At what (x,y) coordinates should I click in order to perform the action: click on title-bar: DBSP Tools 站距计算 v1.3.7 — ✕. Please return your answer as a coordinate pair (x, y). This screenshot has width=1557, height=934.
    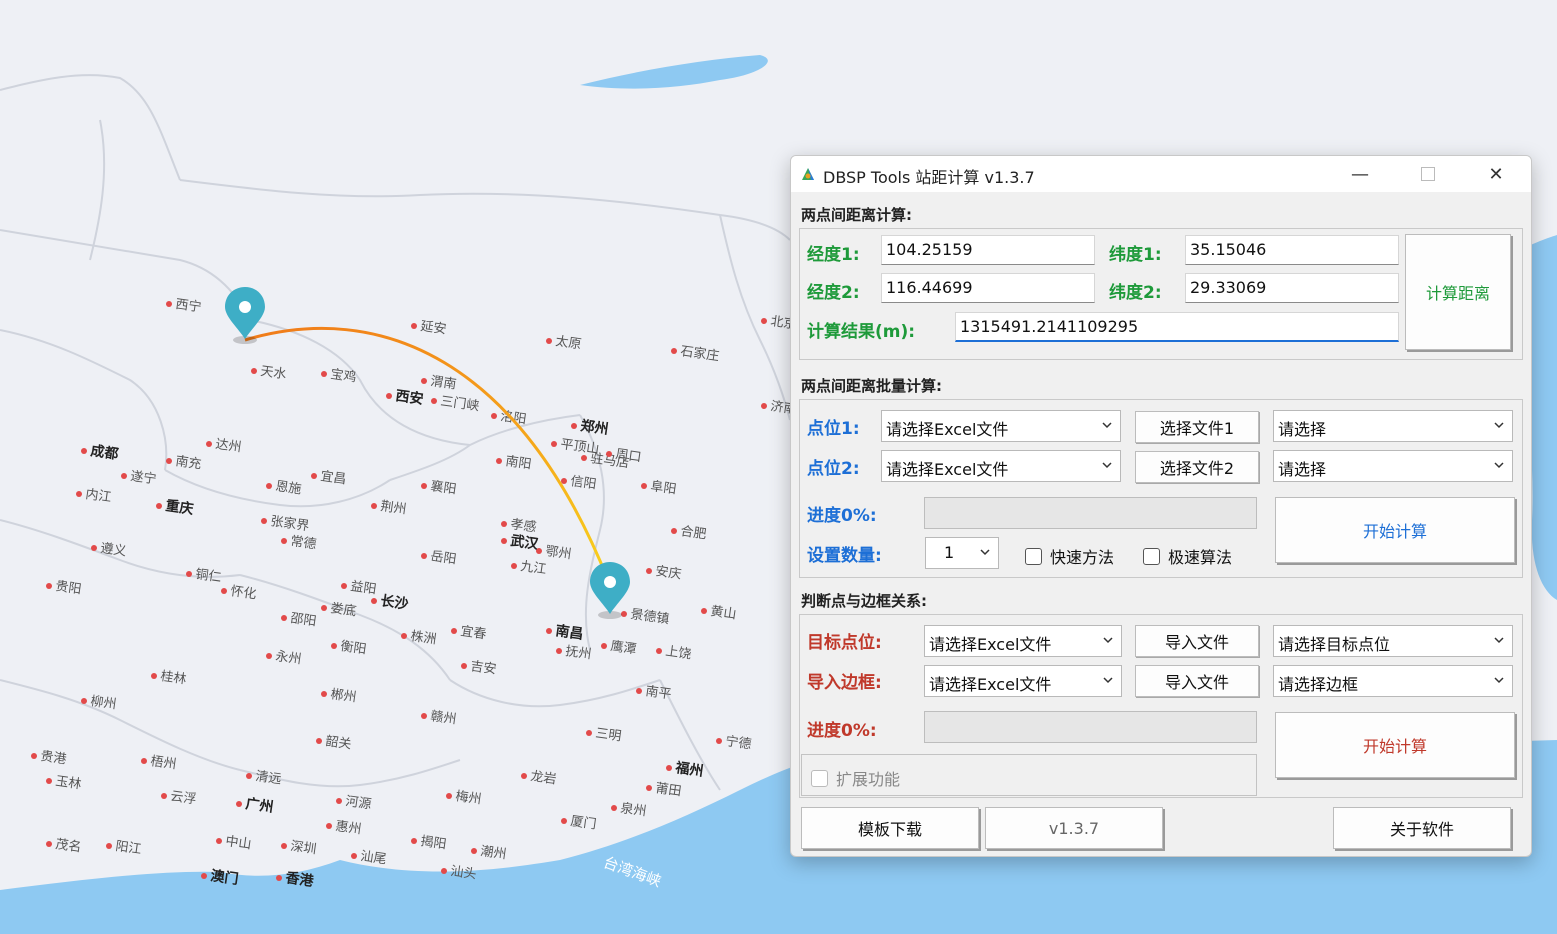
    Looking at the image, I should click on (1161, 174).